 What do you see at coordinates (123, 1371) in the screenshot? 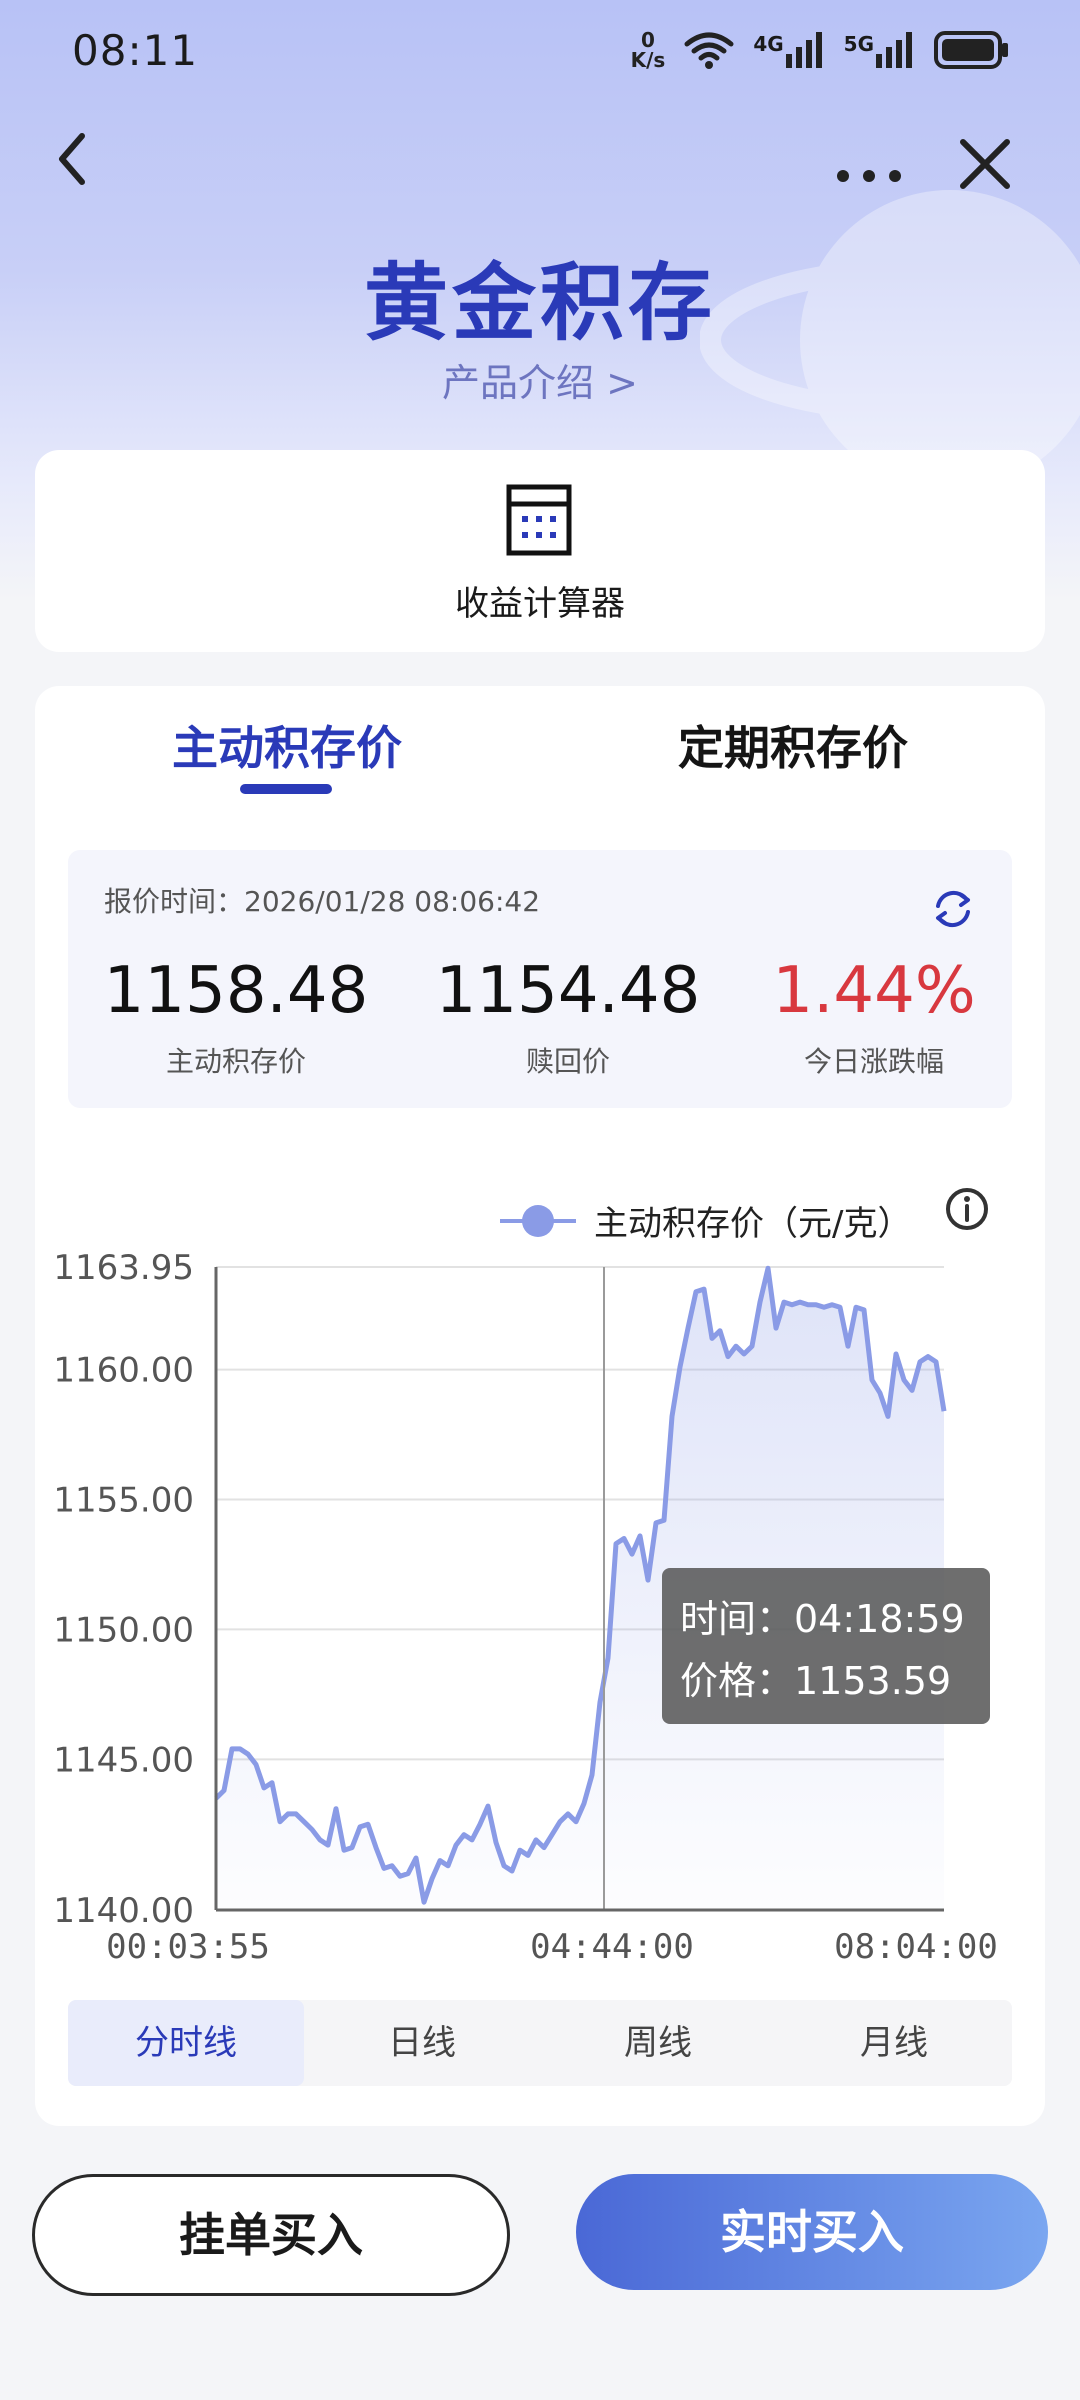
I see `y-tick-label: 1160.00` at bounding box center [123, 1371].